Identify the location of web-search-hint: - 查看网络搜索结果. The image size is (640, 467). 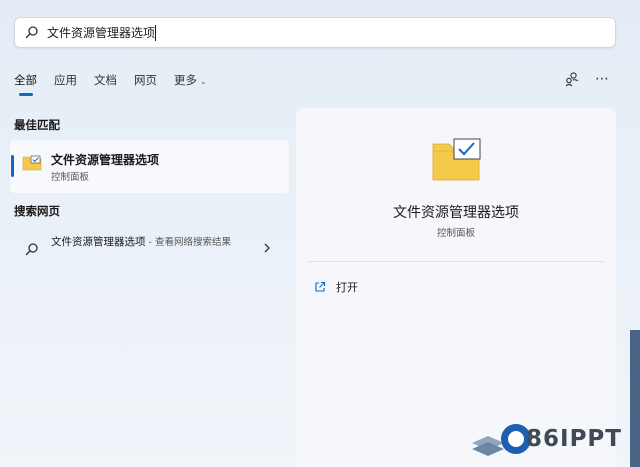
(188, 242).